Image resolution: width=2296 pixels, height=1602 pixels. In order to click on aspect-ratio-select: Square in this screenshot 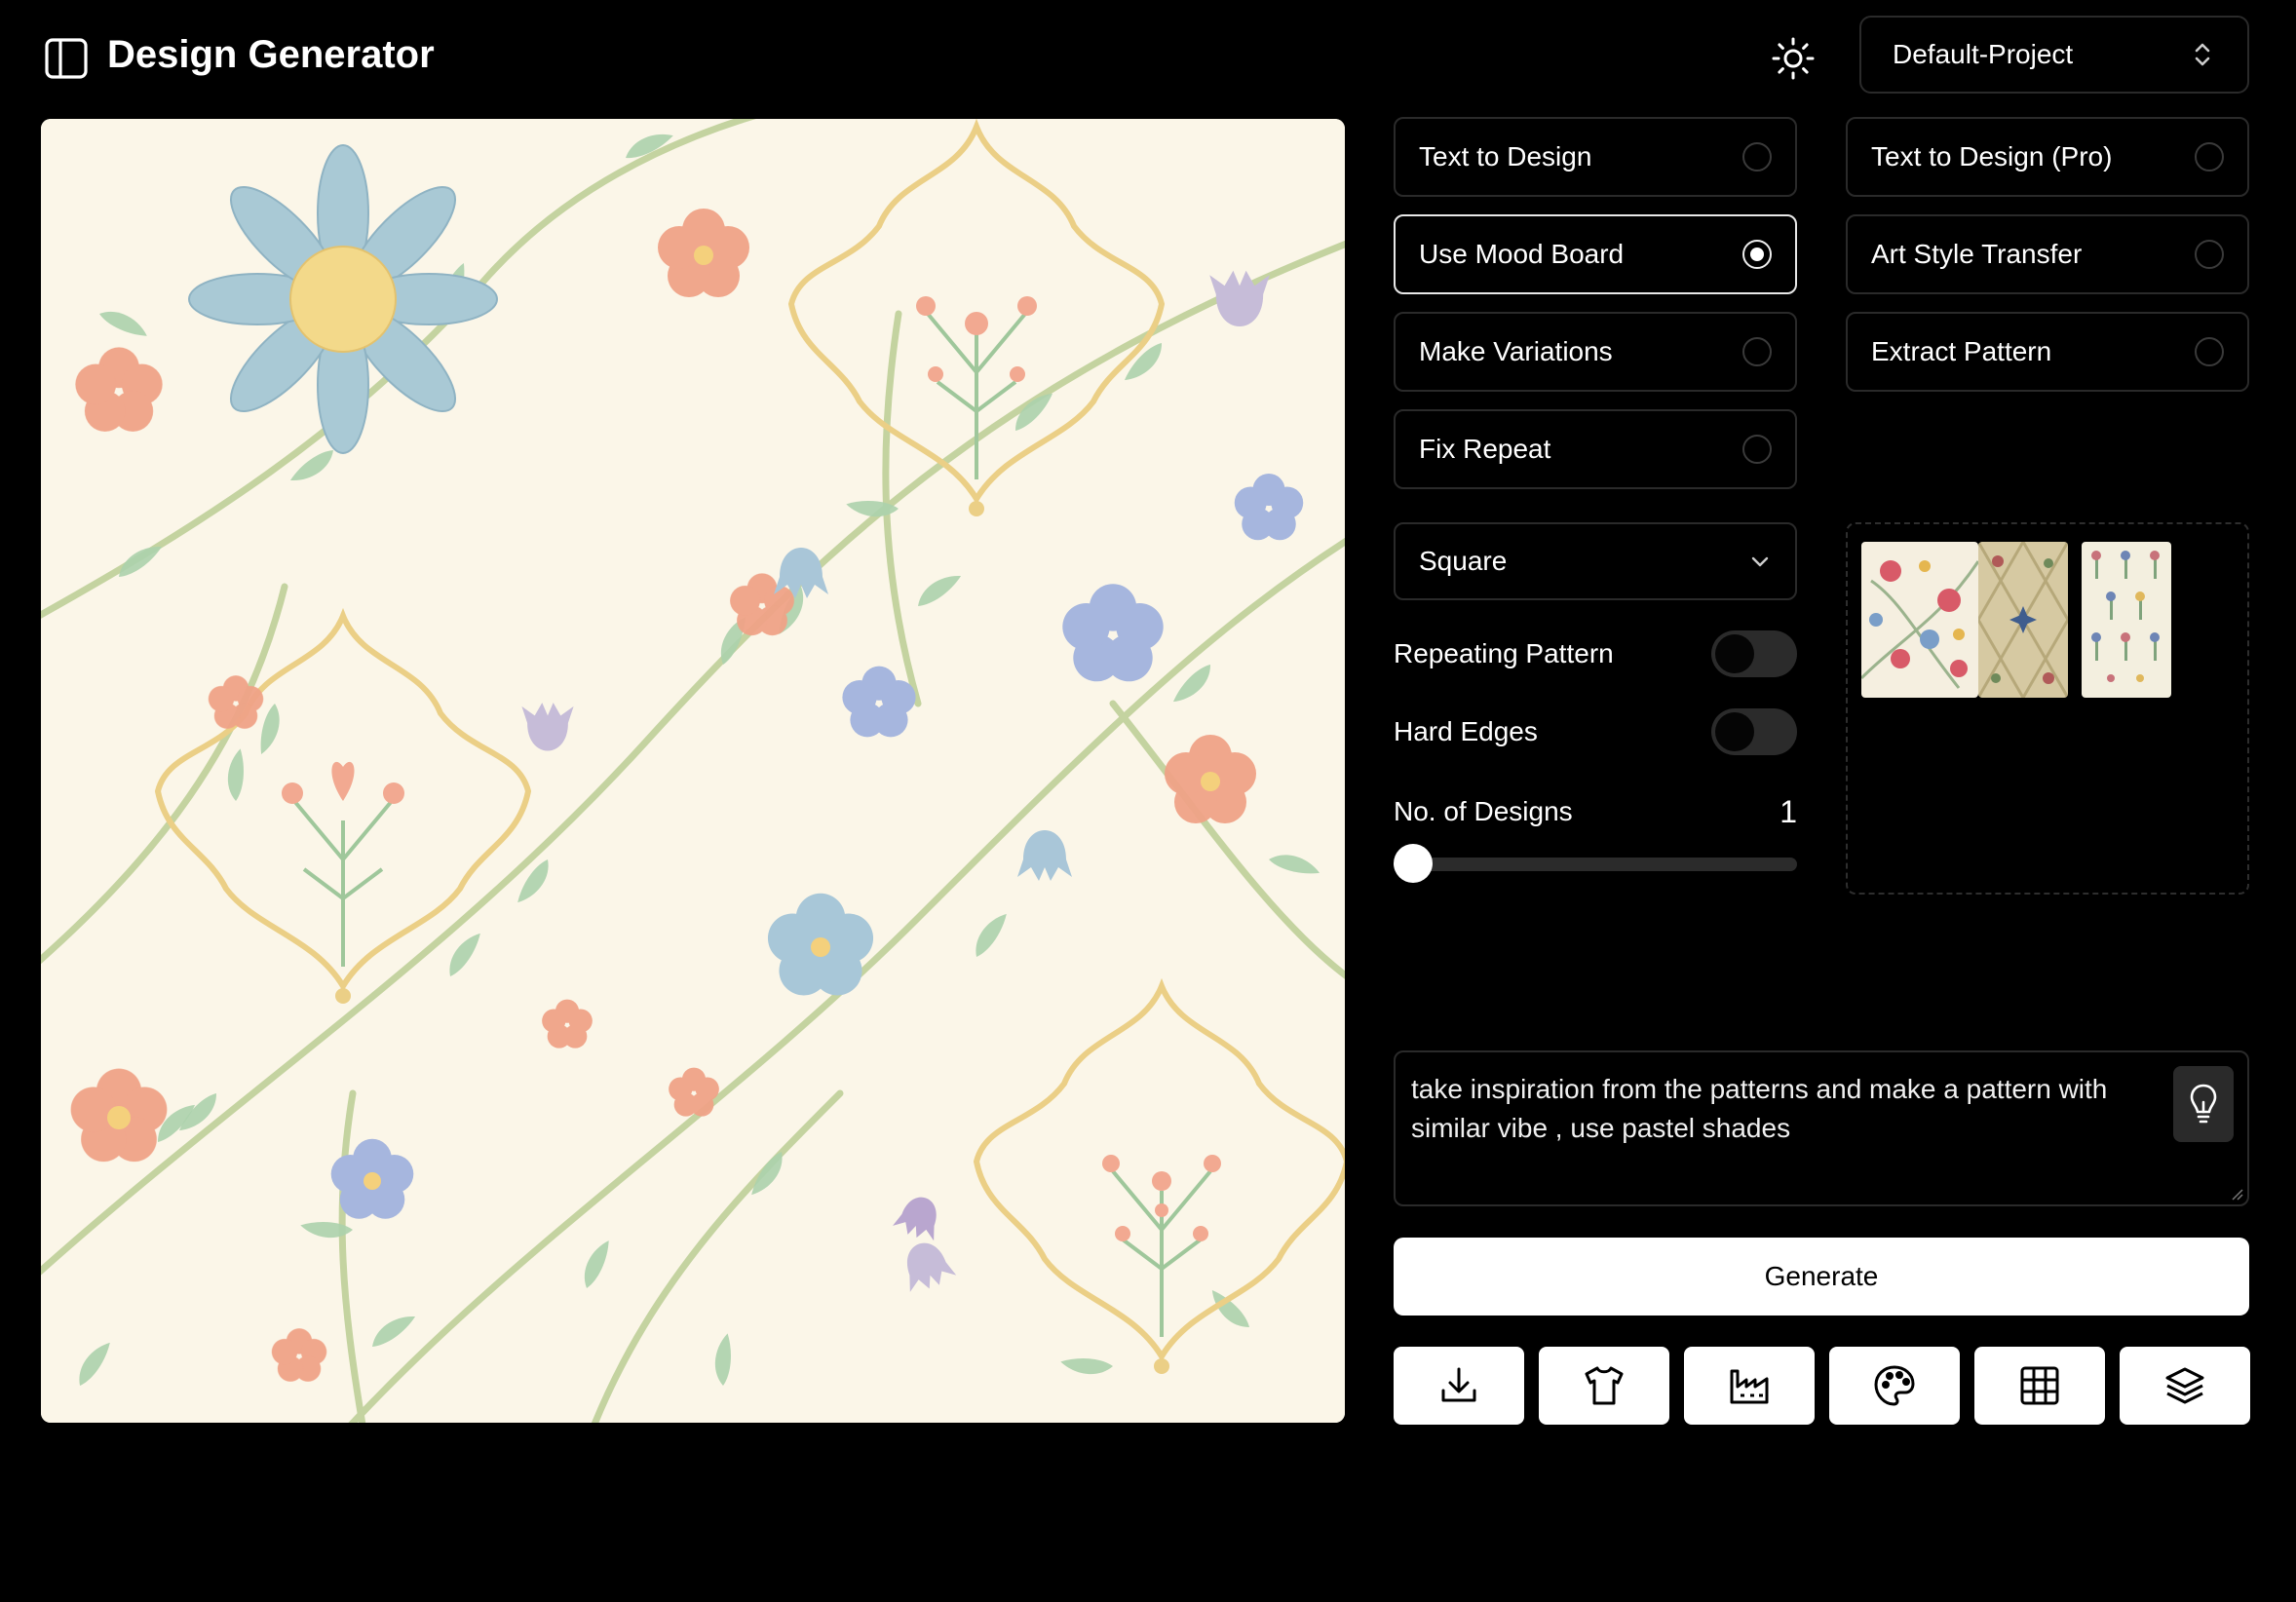, I will do `click(1595, 561)`.